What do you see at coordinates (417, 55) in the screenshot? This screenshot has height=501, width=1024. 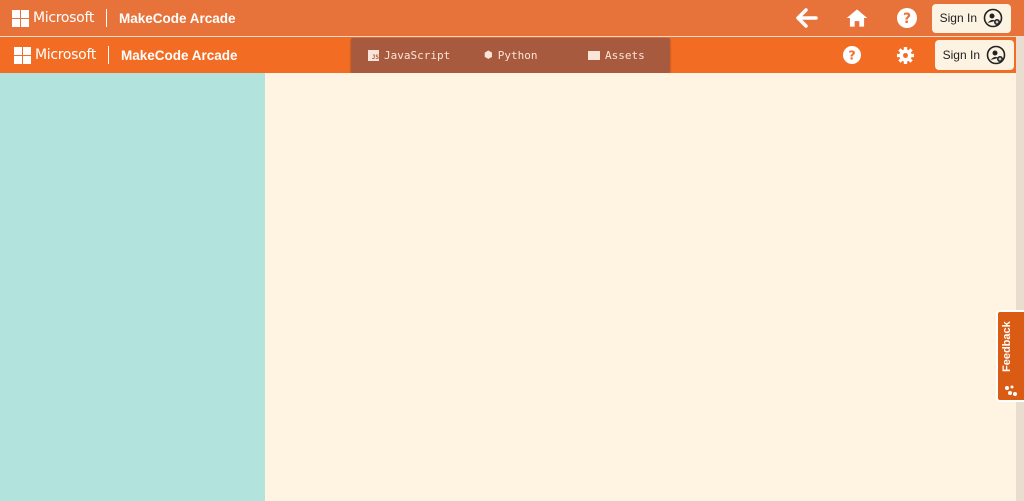 I see `tab-label: JavaScript` at bounding box center [417, 55].